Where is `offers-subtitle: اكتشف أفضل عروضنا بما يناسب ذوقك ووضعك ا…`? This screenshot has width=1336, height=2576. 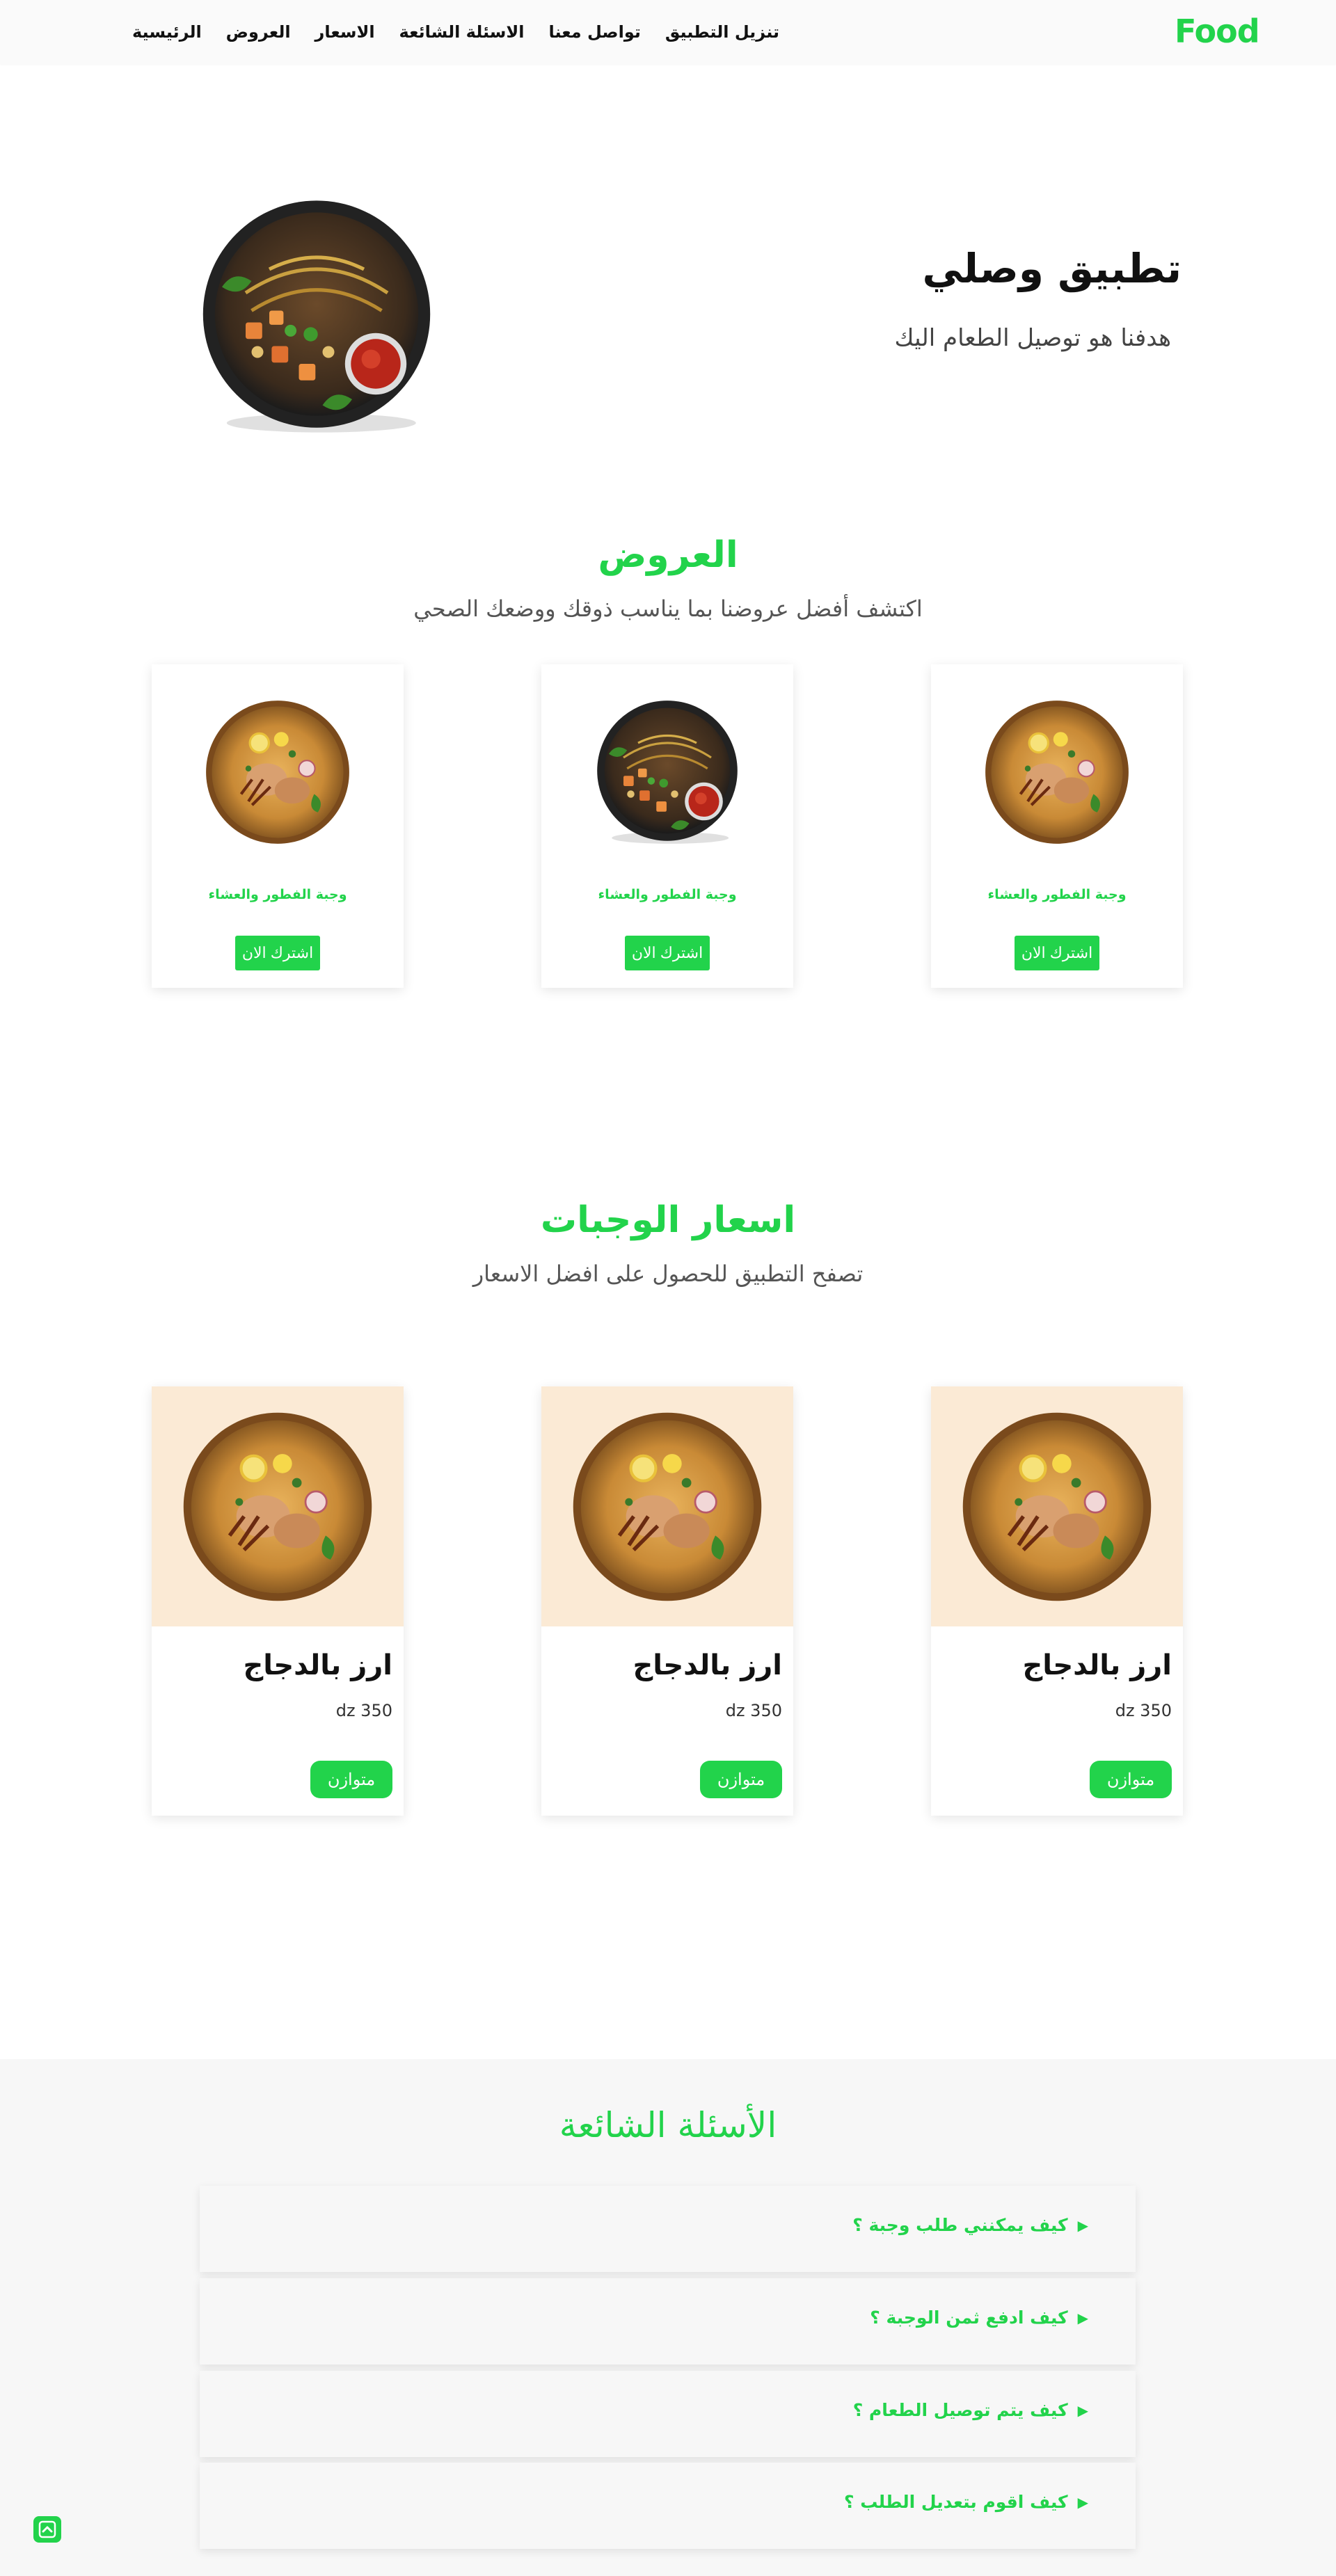
offers-subtitle: اكتشف أفضل عروضنا بما يناسب ذوقك ووضعك ا… is located at coordinates (668, 608).